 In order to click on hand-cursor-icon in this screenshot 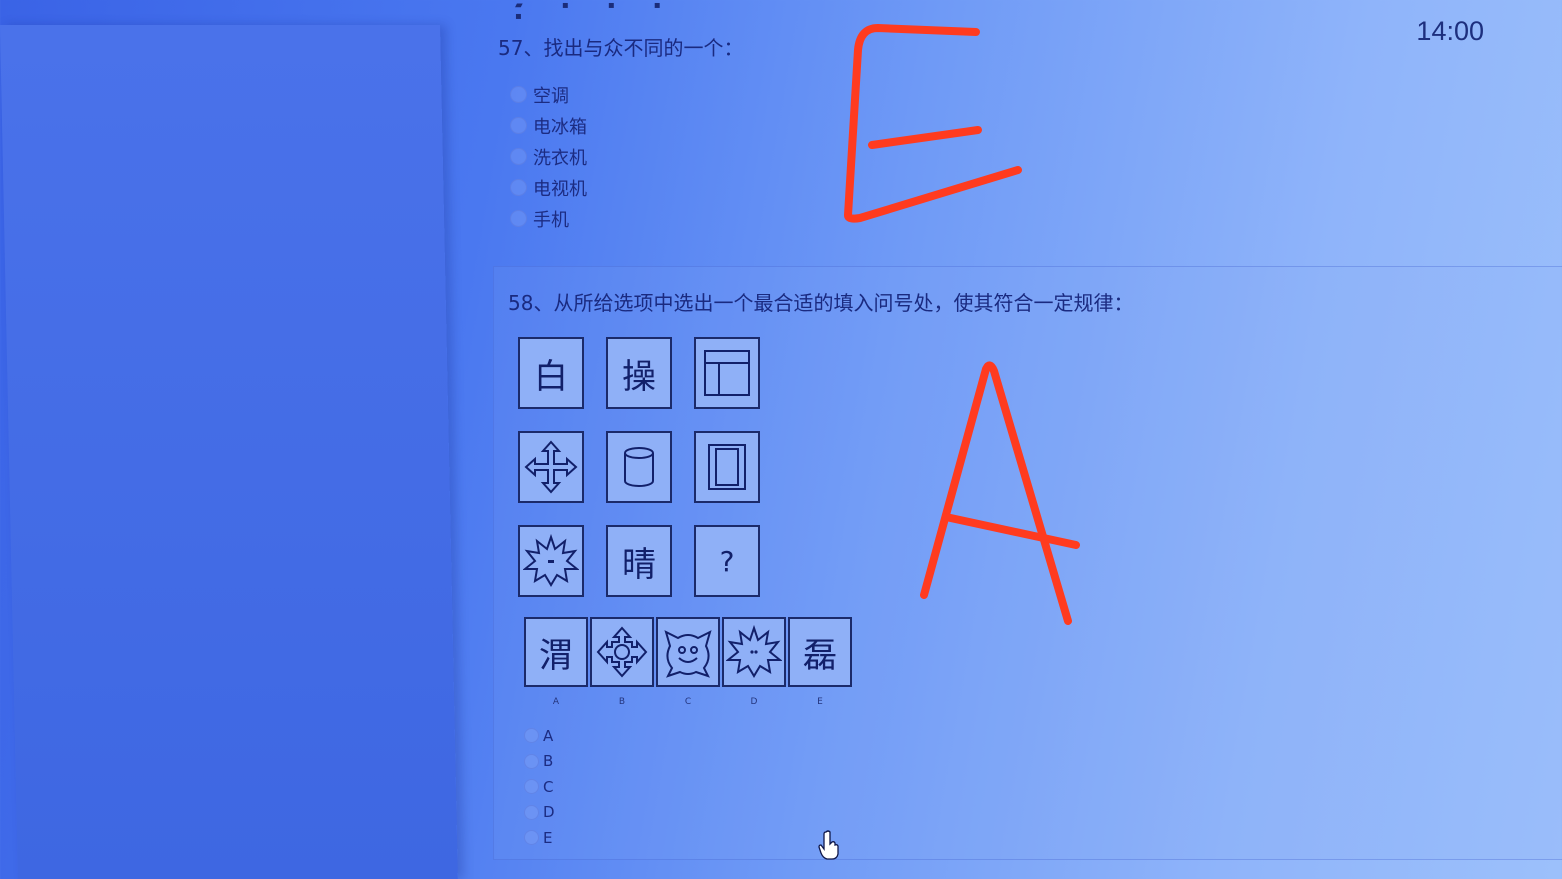, I will do `click(828, 845)`.